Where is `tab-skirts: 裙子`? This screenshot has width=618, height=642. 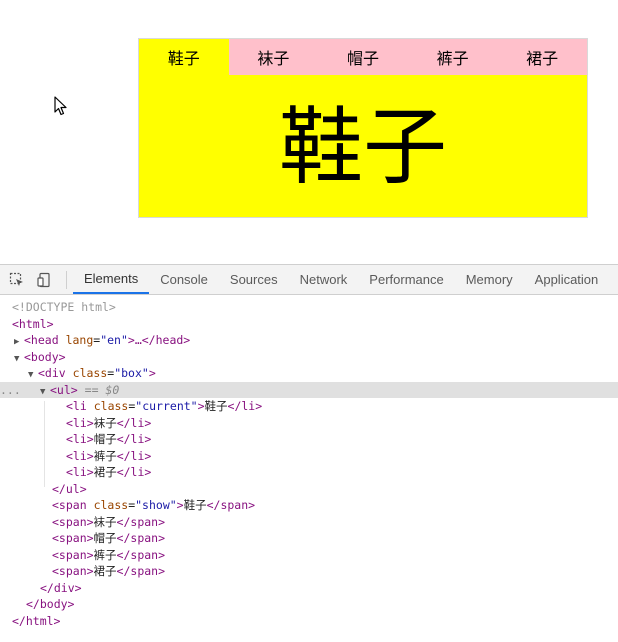 tab-skirts: 裙子 is located at coordinates (542, 57).